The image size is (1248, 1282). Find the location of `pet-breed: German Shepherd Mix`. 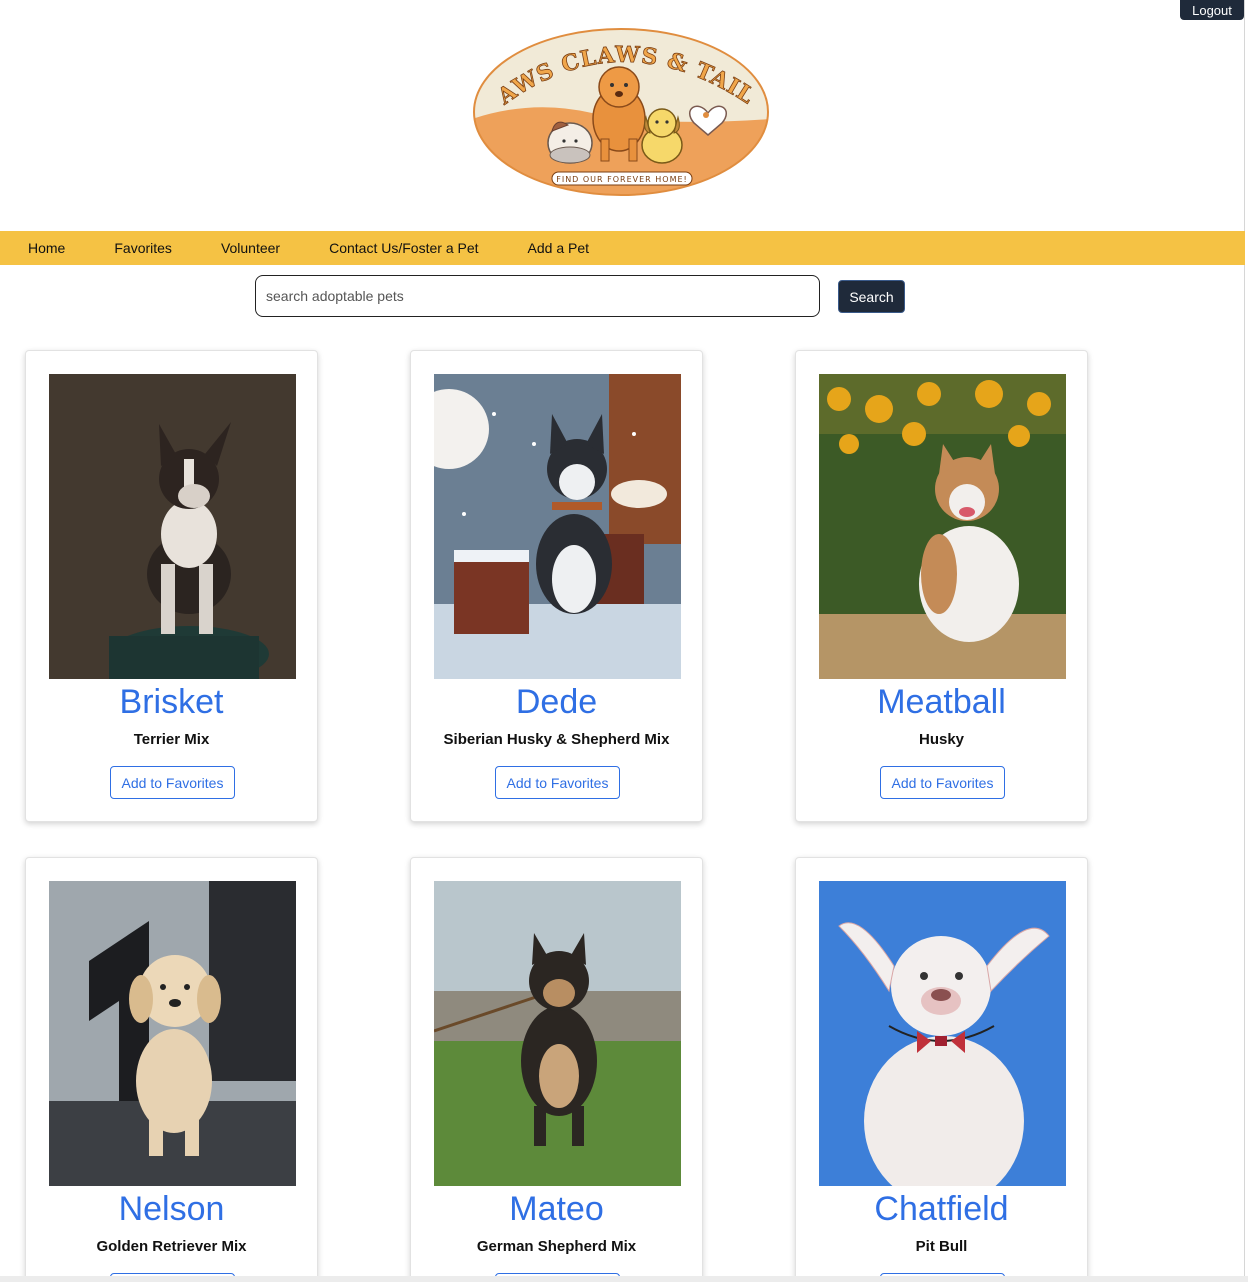

pet-breed: German Shepherd Mix is located at coordinates (556, 1246).